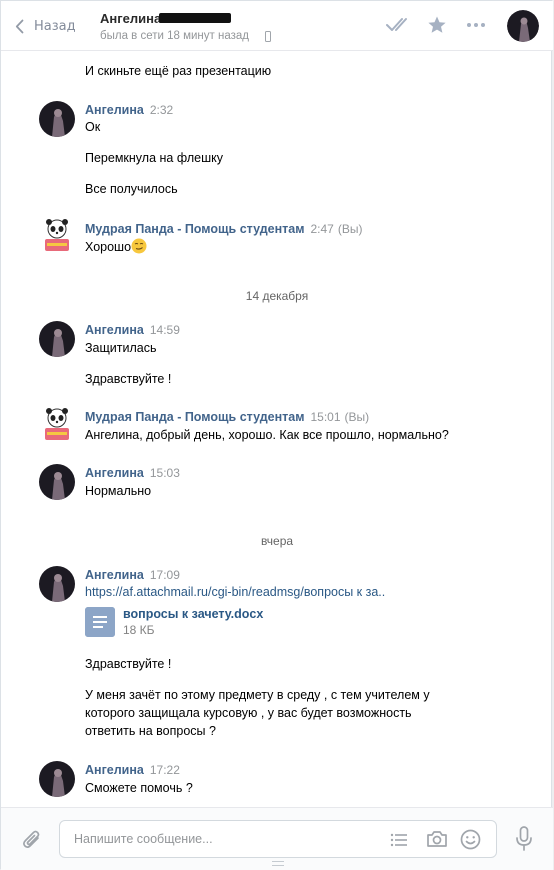  Describe the element at coordinates (268, 36) in the screenshot. I see `phone-icon` at that location.